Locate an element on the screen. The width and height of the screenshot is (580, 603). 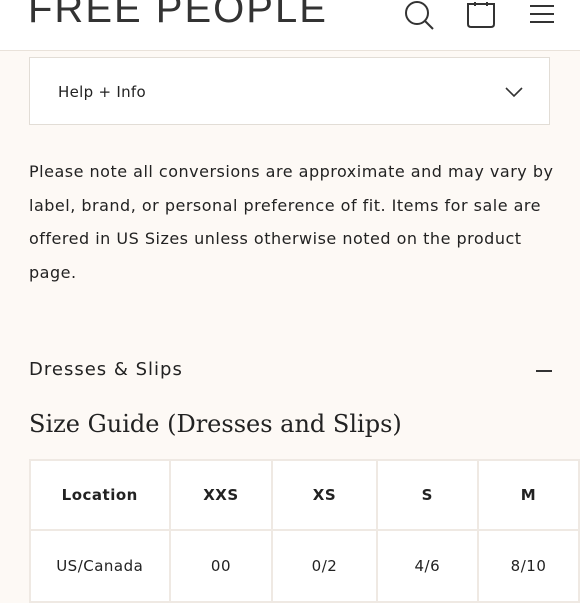
help-info-label: Help + Info is located at coordinates (102, 92).